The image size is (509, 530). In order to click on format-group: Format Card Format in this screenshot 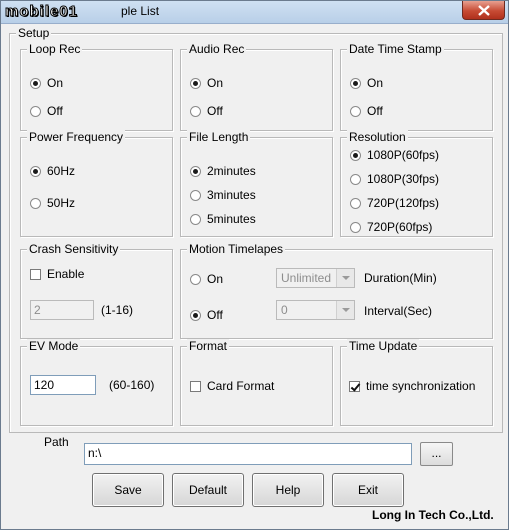, I will do `click(256, 382)`.